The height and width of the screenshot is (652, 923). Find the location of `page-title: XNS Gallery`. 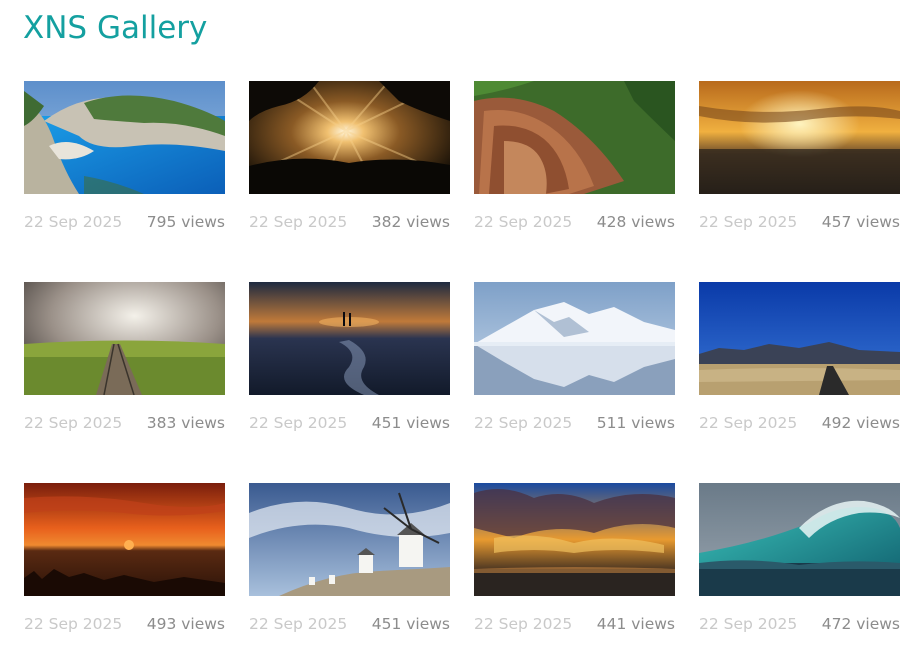

page-title: XNS Gallery is located at coordinates (115, 28).